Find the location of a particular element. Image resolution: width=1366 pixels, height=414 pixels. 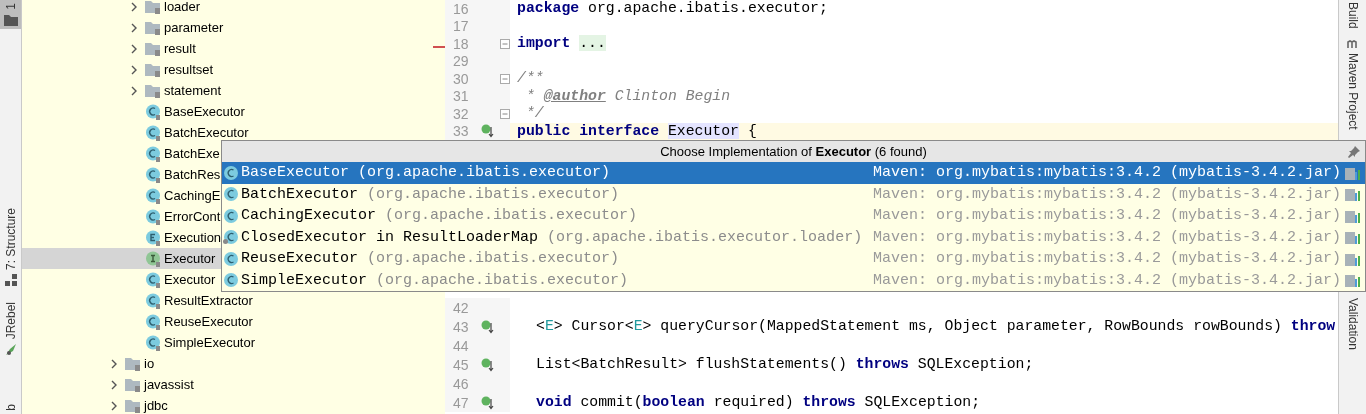

tree-item: BatchExecutor is located at coordinates (233, 132).